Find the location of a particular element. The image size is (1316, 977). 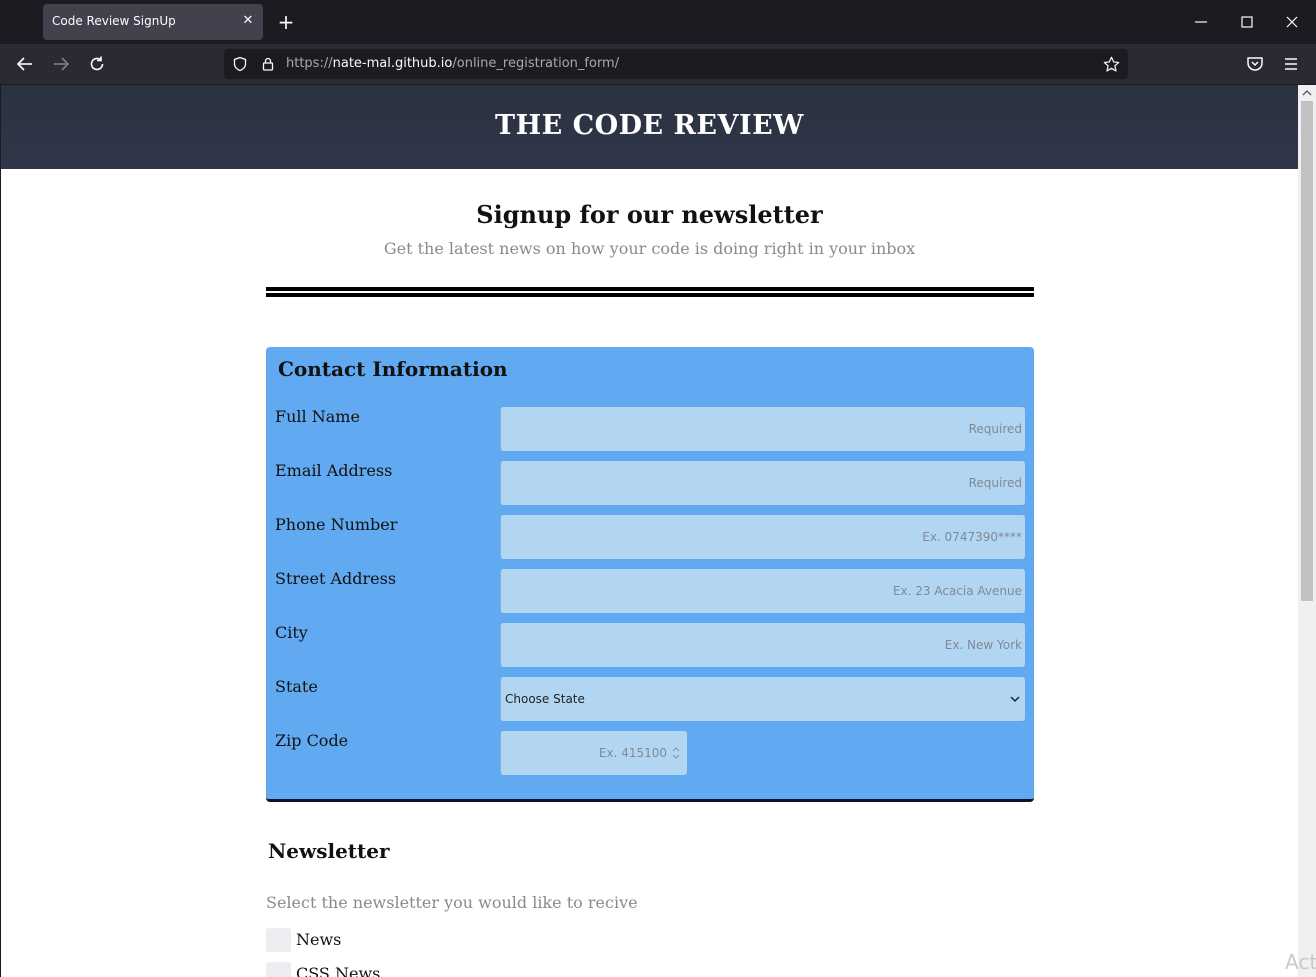

bookmark-star-icon is located at coordinates (1111, 64).